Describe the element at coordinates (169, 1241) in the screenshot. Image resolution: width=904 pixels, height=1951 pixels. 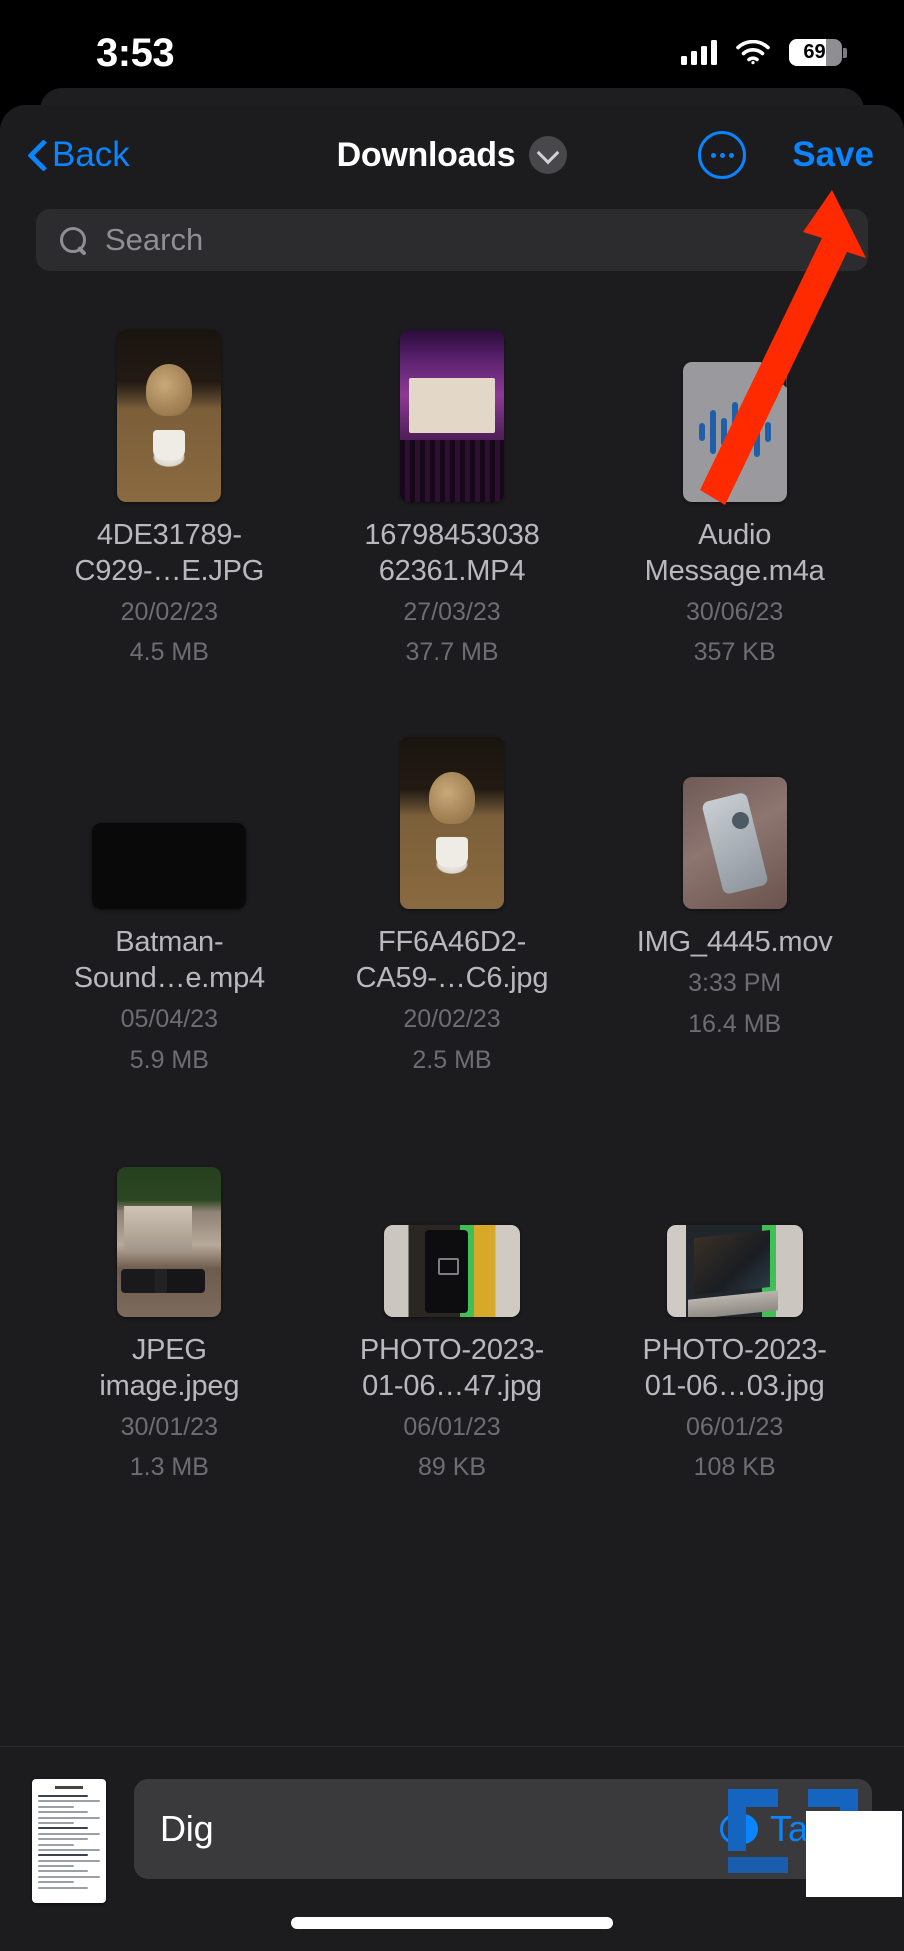
I see `house-photo-icon` at that location.